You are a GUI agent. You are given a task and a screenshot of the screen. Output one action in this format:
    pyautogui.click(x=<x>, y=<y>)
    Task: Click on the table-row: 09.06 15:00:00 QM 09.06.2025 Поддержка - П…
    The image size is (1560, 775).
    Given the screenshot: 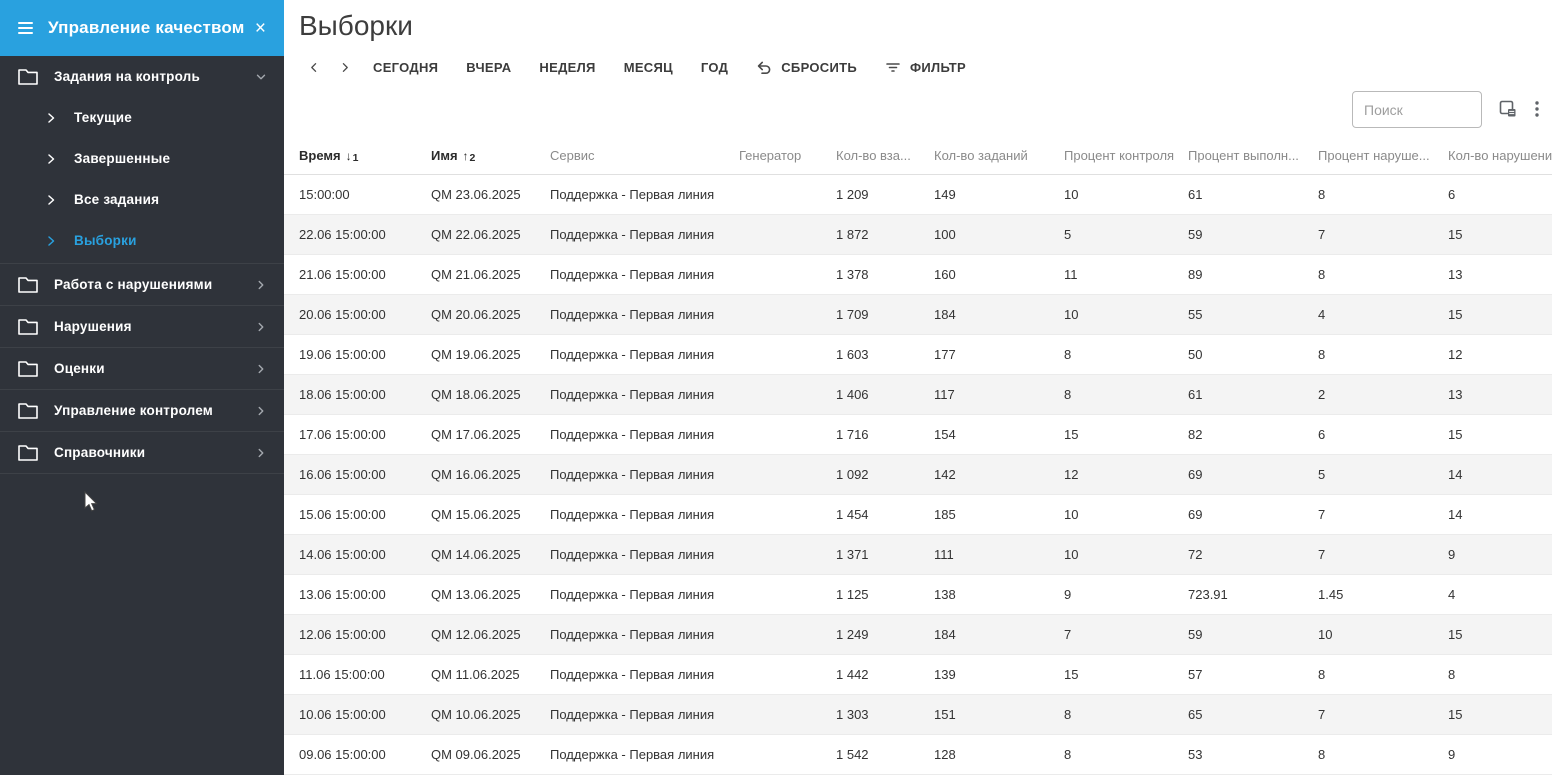 What is the action you would take?
    pyautogui.click(x=918, y=755)
    